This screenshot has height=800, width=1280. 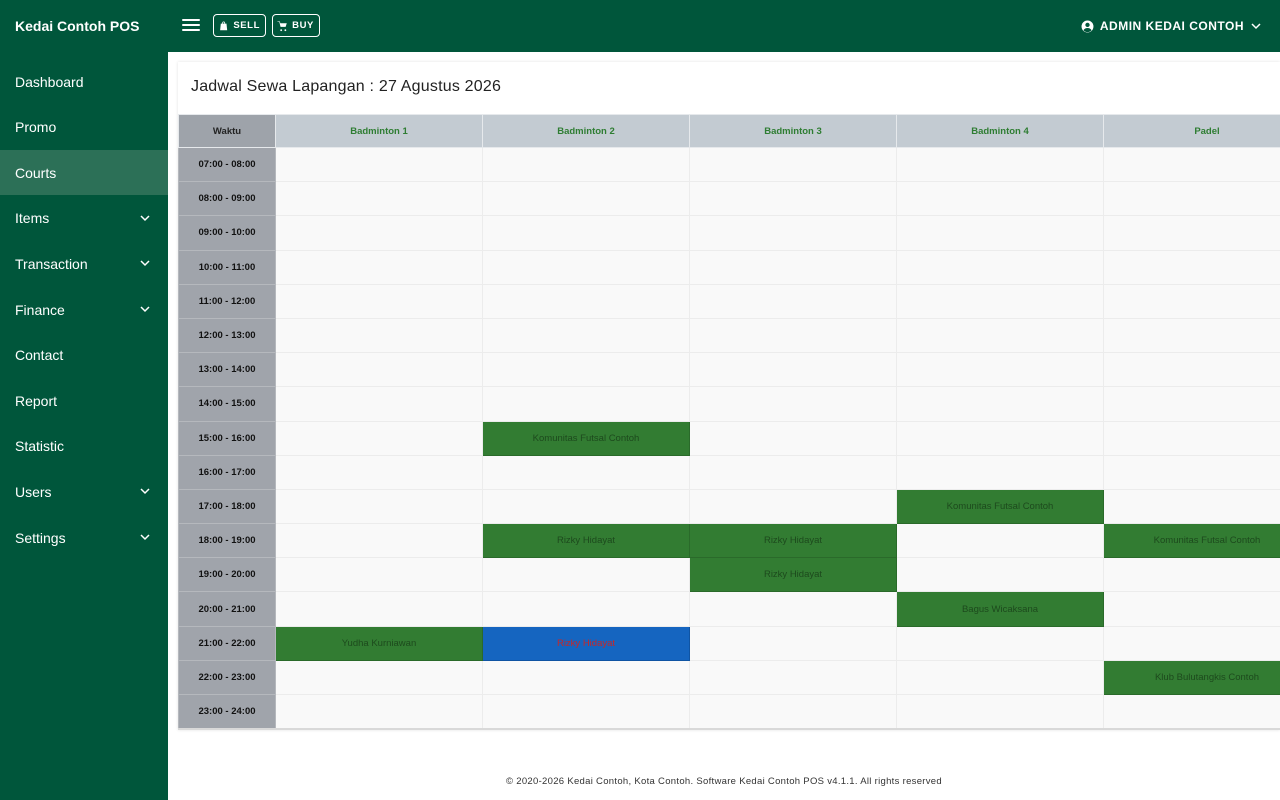 I want to click on sidebar-item-settings: Settings, so click(x=84, y=537).